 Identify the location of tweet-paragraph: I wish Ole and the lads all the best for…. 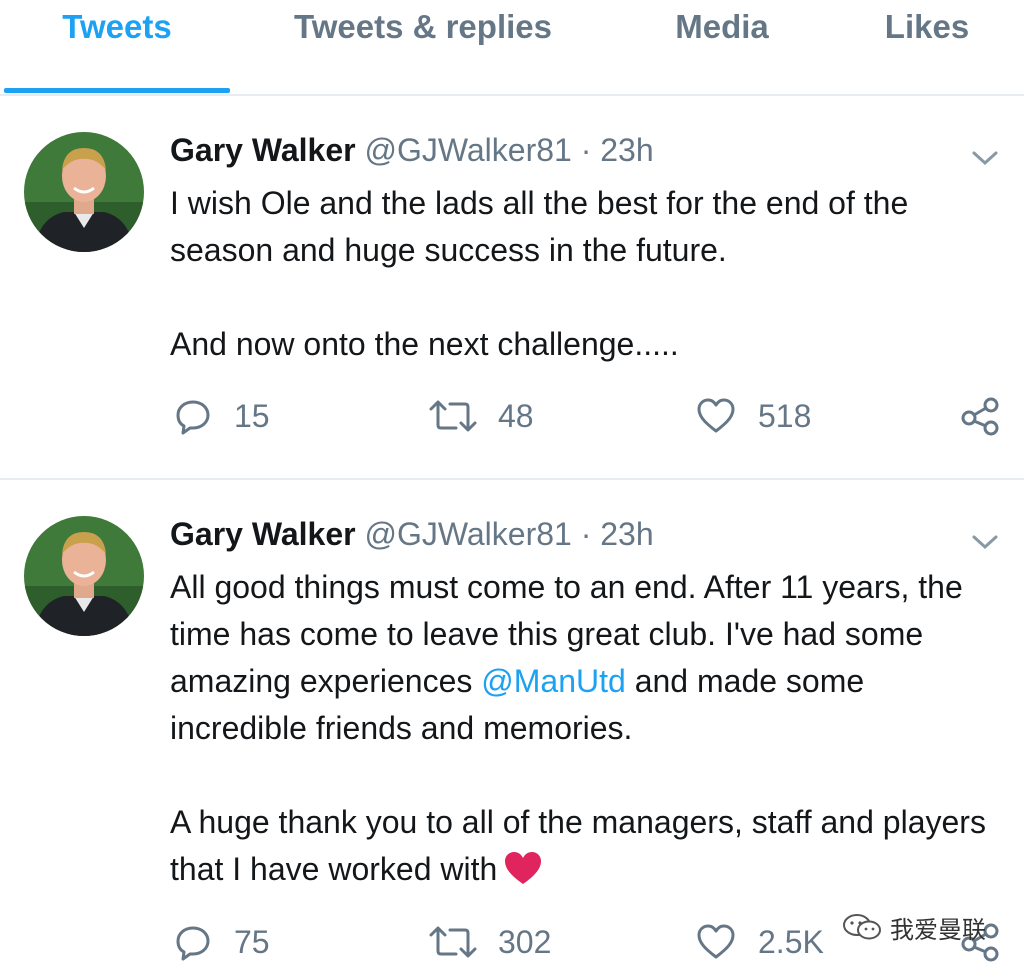
(539, 226).